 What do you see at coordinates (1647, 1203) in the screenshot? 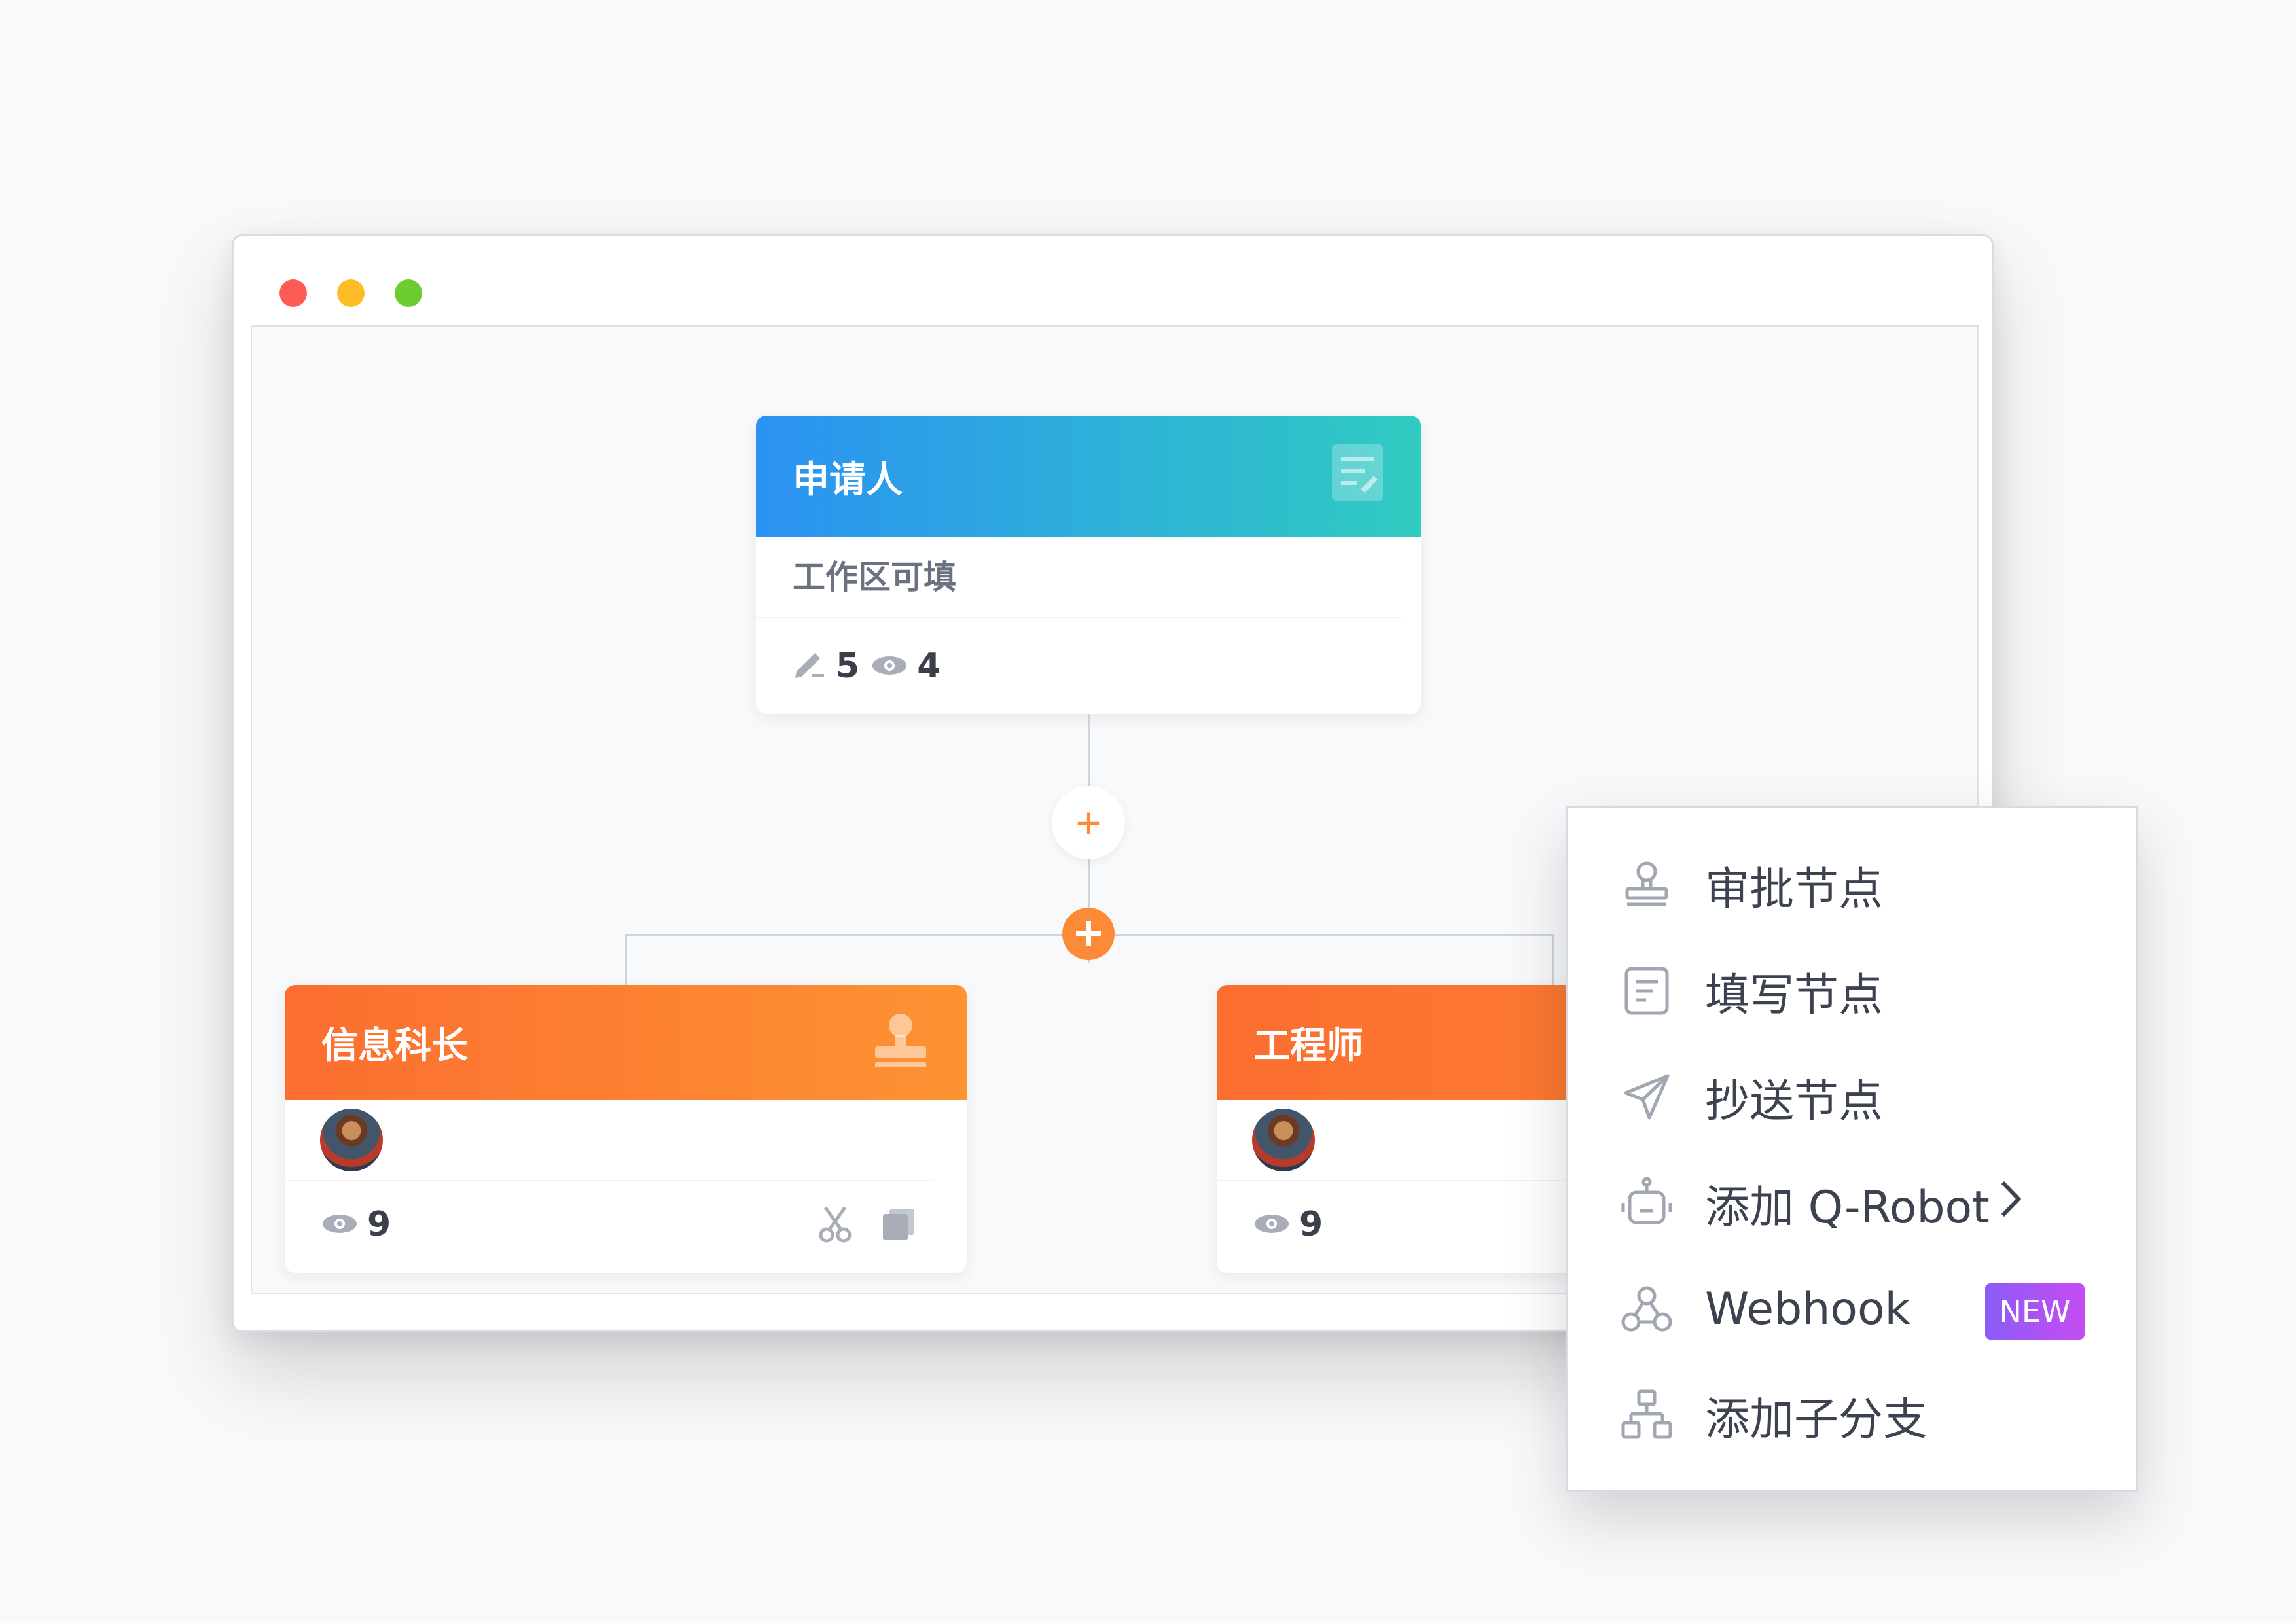
I see `robot-icon` at bounding box center [1647, 1203].